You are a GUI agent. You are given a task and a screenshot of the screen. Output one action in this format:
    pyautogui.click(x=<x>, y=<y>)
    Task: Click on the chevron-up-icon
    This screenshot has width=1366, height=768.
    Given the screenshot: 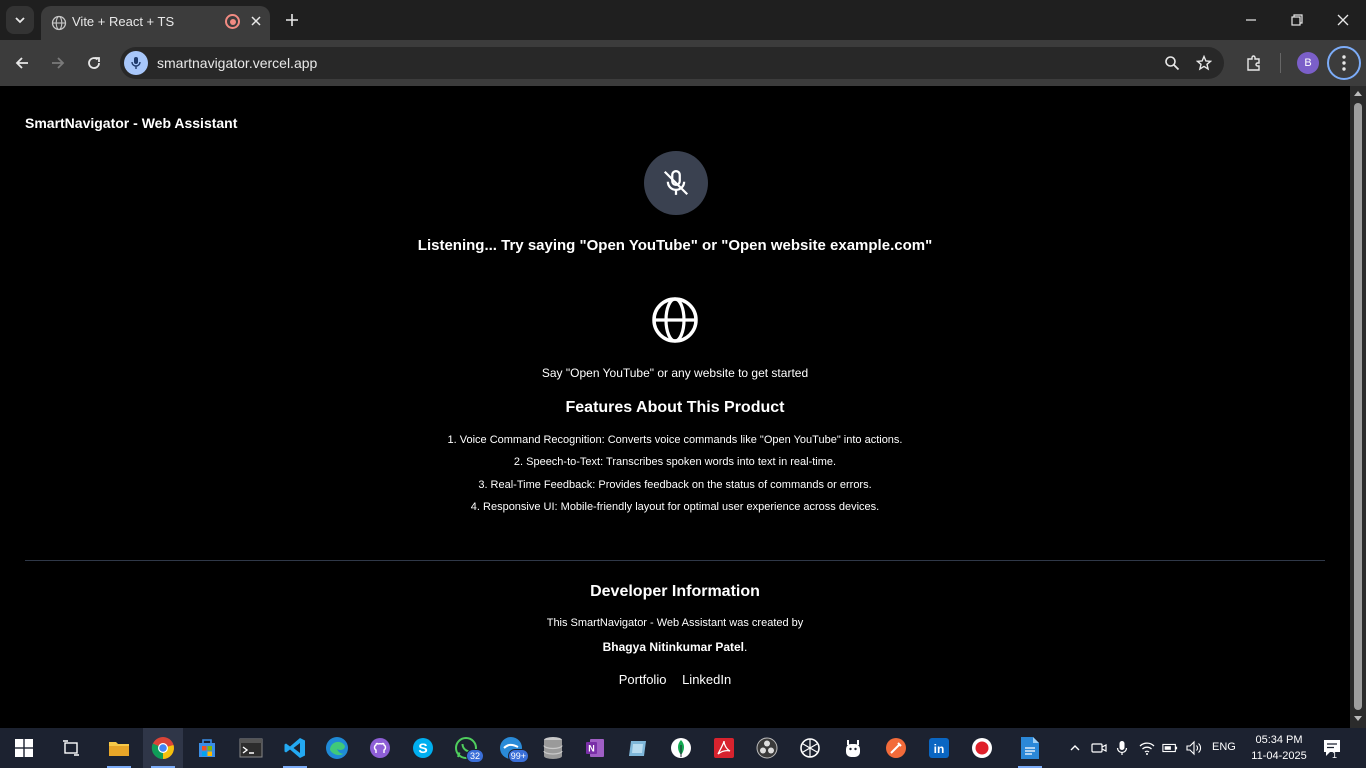 What is the action you would take?
    pyautogui.click(x=1075, y=748)
    